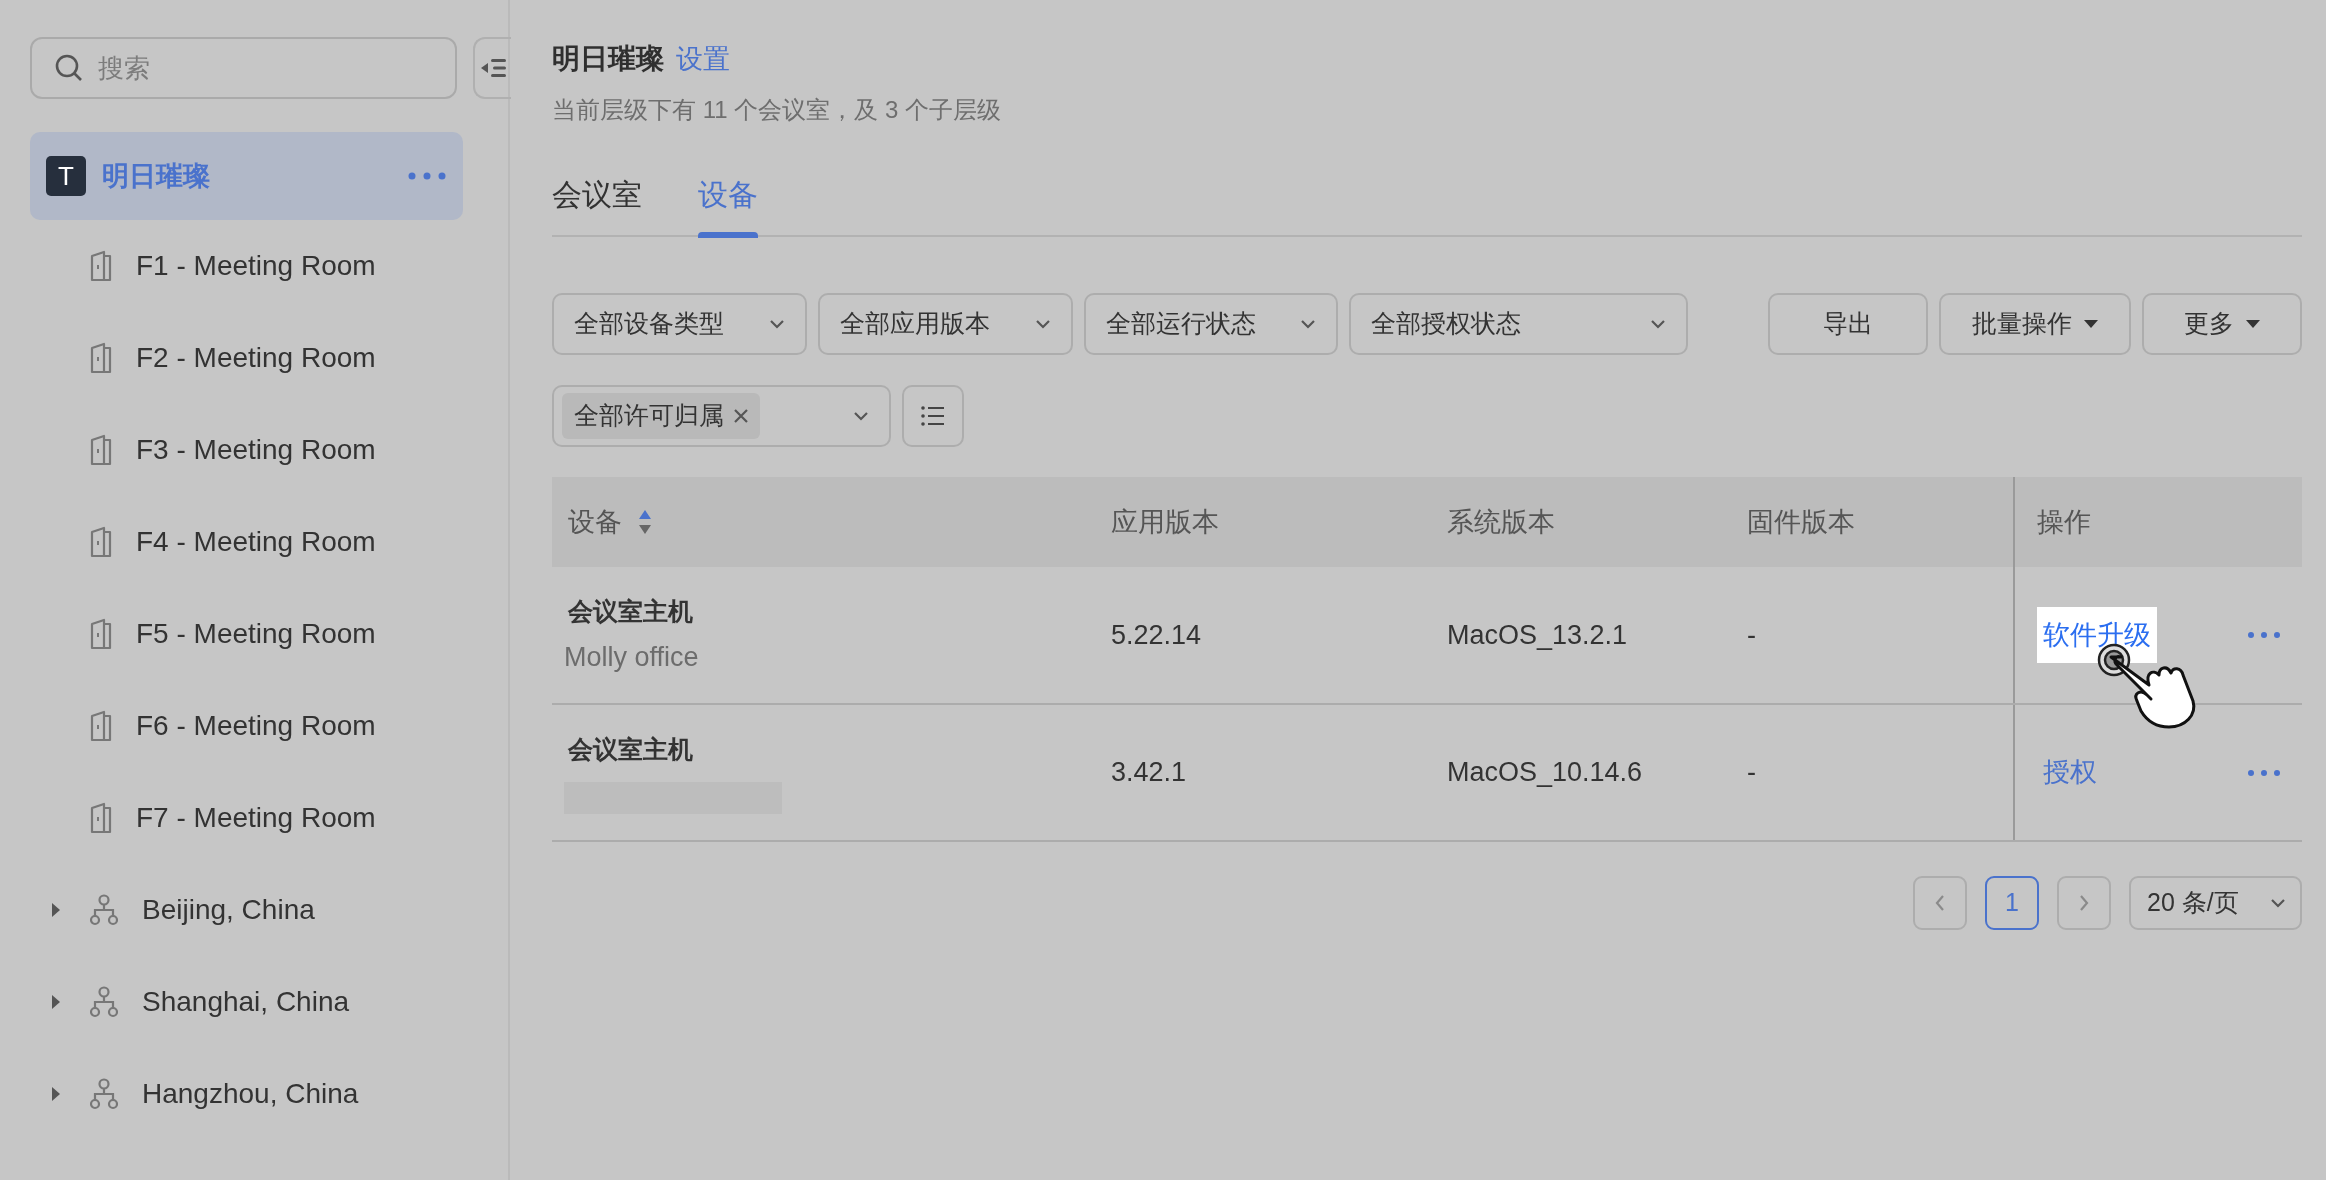  Describe the element at coordinates (1801, 522) in the screenshot. I see `column-header: 固件版本` at that location.